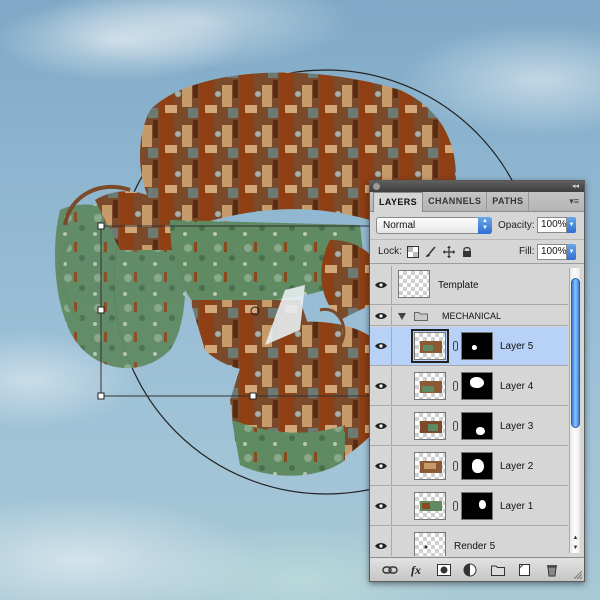 The height and width of the screenshot is (600, 600). What do you see at coordinates (477, 186) in the screenshot?
I see `panel-titlebar: ◂◂` at bounding box center [477, 186].